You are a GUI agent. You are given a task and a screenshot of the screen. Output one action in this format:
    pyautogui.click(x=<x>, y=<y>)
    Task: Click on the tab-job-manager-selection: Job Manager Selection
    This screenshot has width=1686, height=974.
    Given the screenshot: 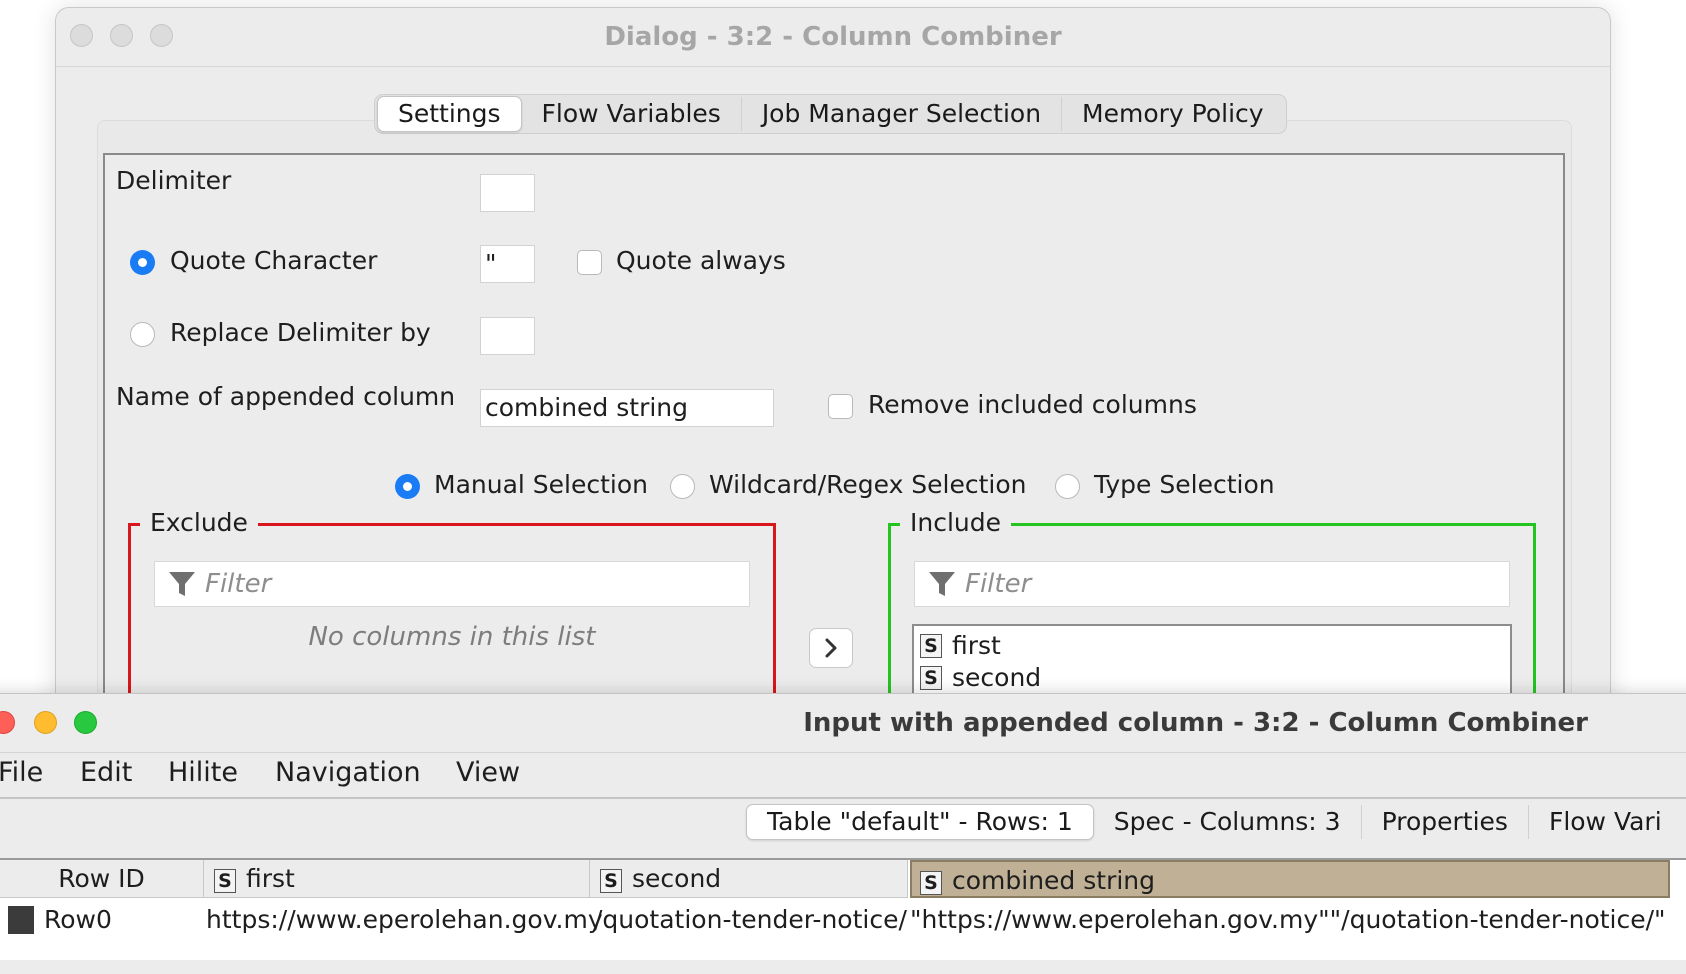 What is the action you would take?
    pyautogui.click(x=902, y=114)
    